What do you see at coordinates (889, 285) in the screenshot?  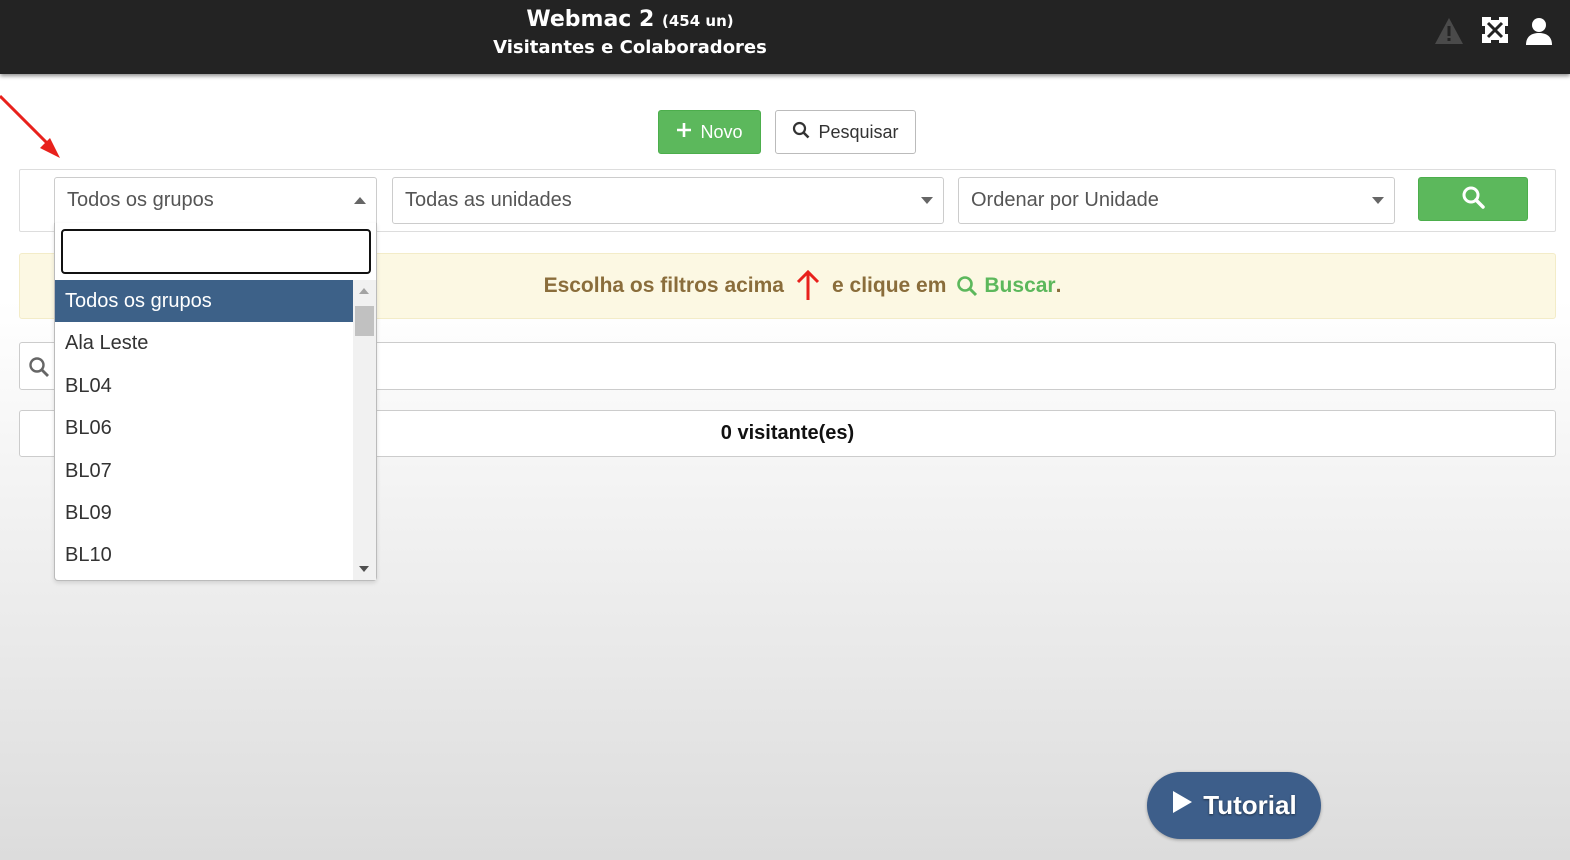 I see `alert-text-middle: e clique em` at bounding box center [889, 285].